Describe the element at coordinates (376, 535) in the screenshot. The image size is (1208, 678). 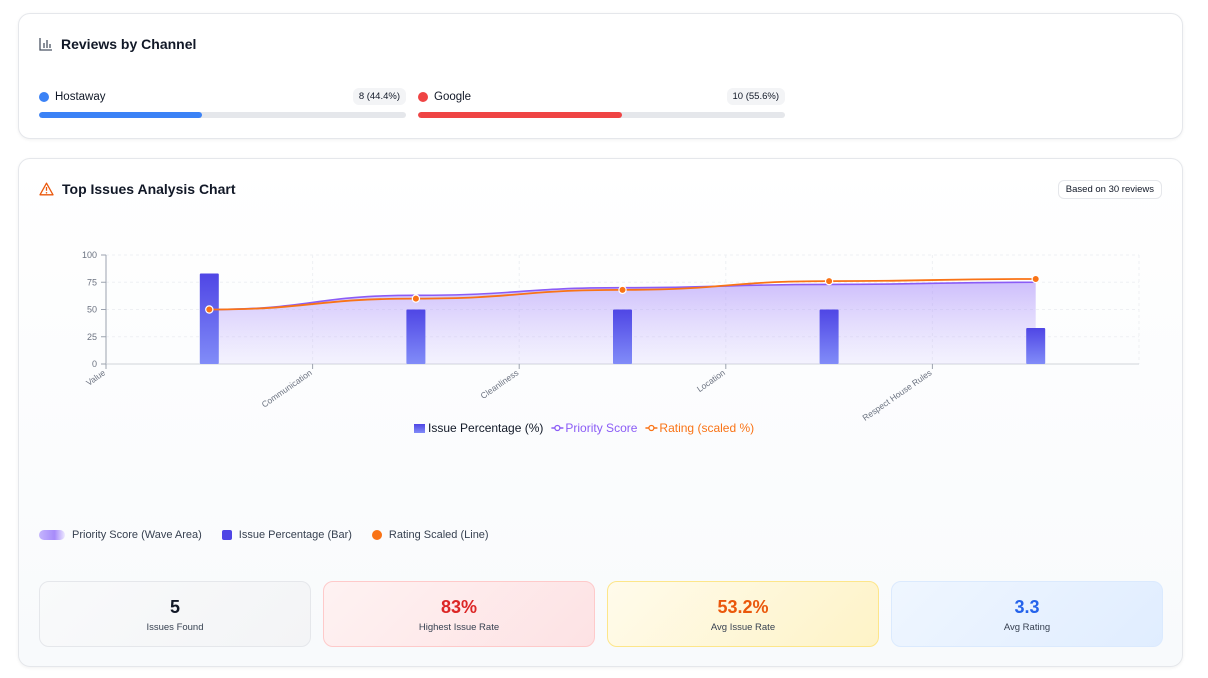
I see `line-swatch` at that location.